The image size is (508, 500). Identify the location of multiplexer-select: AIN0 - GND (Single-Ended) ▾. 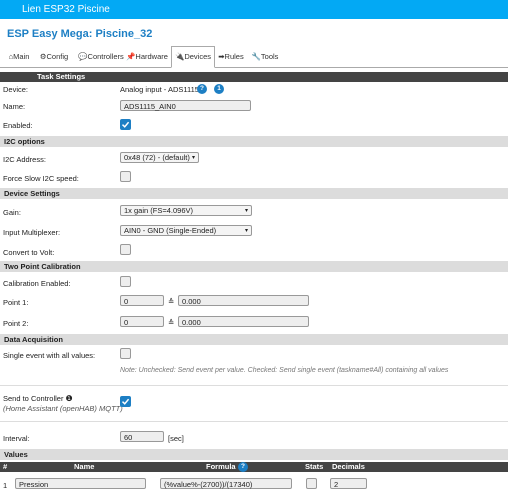
(186, 230).